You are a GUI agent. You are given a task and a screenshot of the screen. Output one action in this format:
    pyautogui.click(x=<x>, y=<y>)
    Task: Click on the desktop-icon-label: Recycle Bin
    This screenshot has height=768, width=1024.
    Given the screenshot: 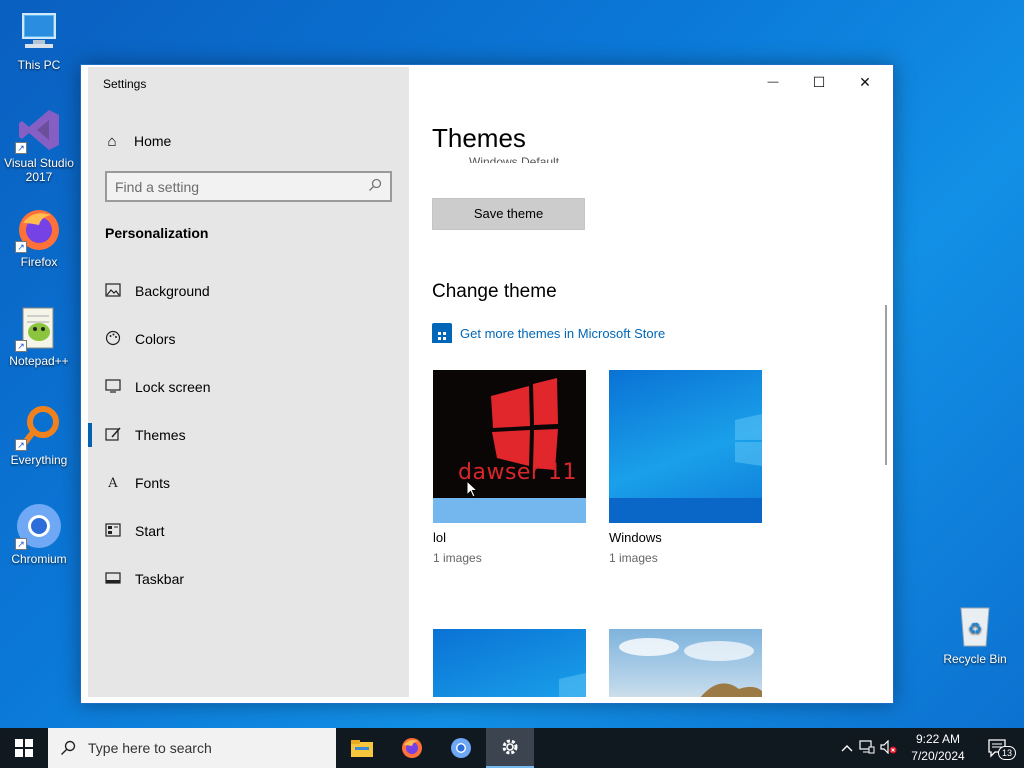 What is the action you would take?
    pyautogui.click(x=975, y=659)
    